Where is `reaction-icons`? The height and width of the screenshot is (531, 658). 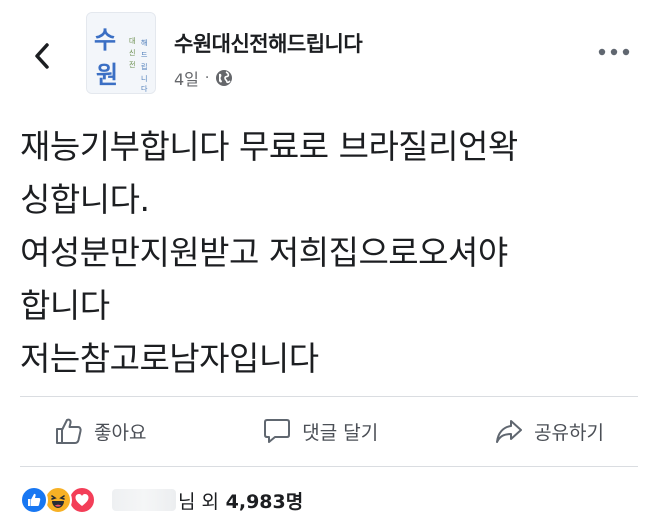 reaction-icons is located at coordinates (64, 500).